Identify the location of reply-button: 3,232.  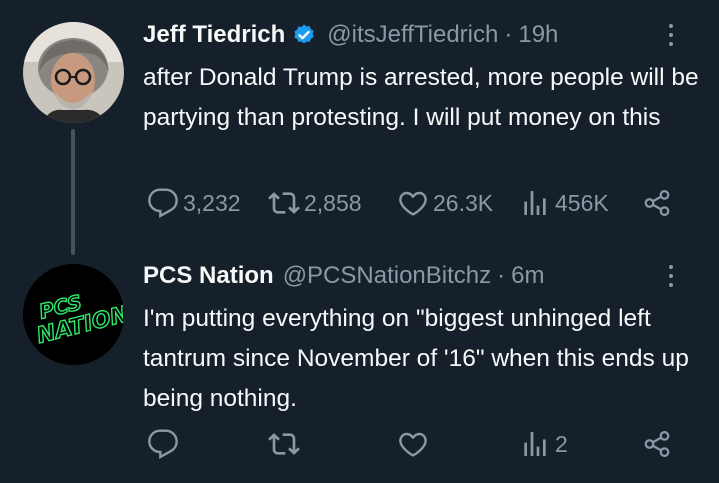
(194, 203).